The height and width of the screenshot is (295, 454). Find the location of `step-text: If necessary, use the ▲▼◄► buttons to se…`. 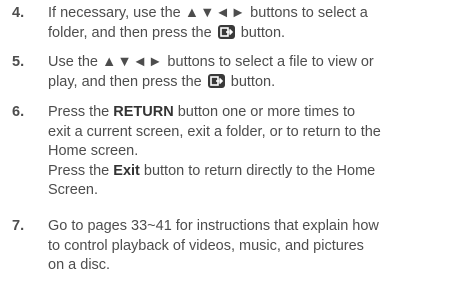

step-text: If necessary, use the ▲▼◄► buttons to se… is located at coordinates (248, 23).